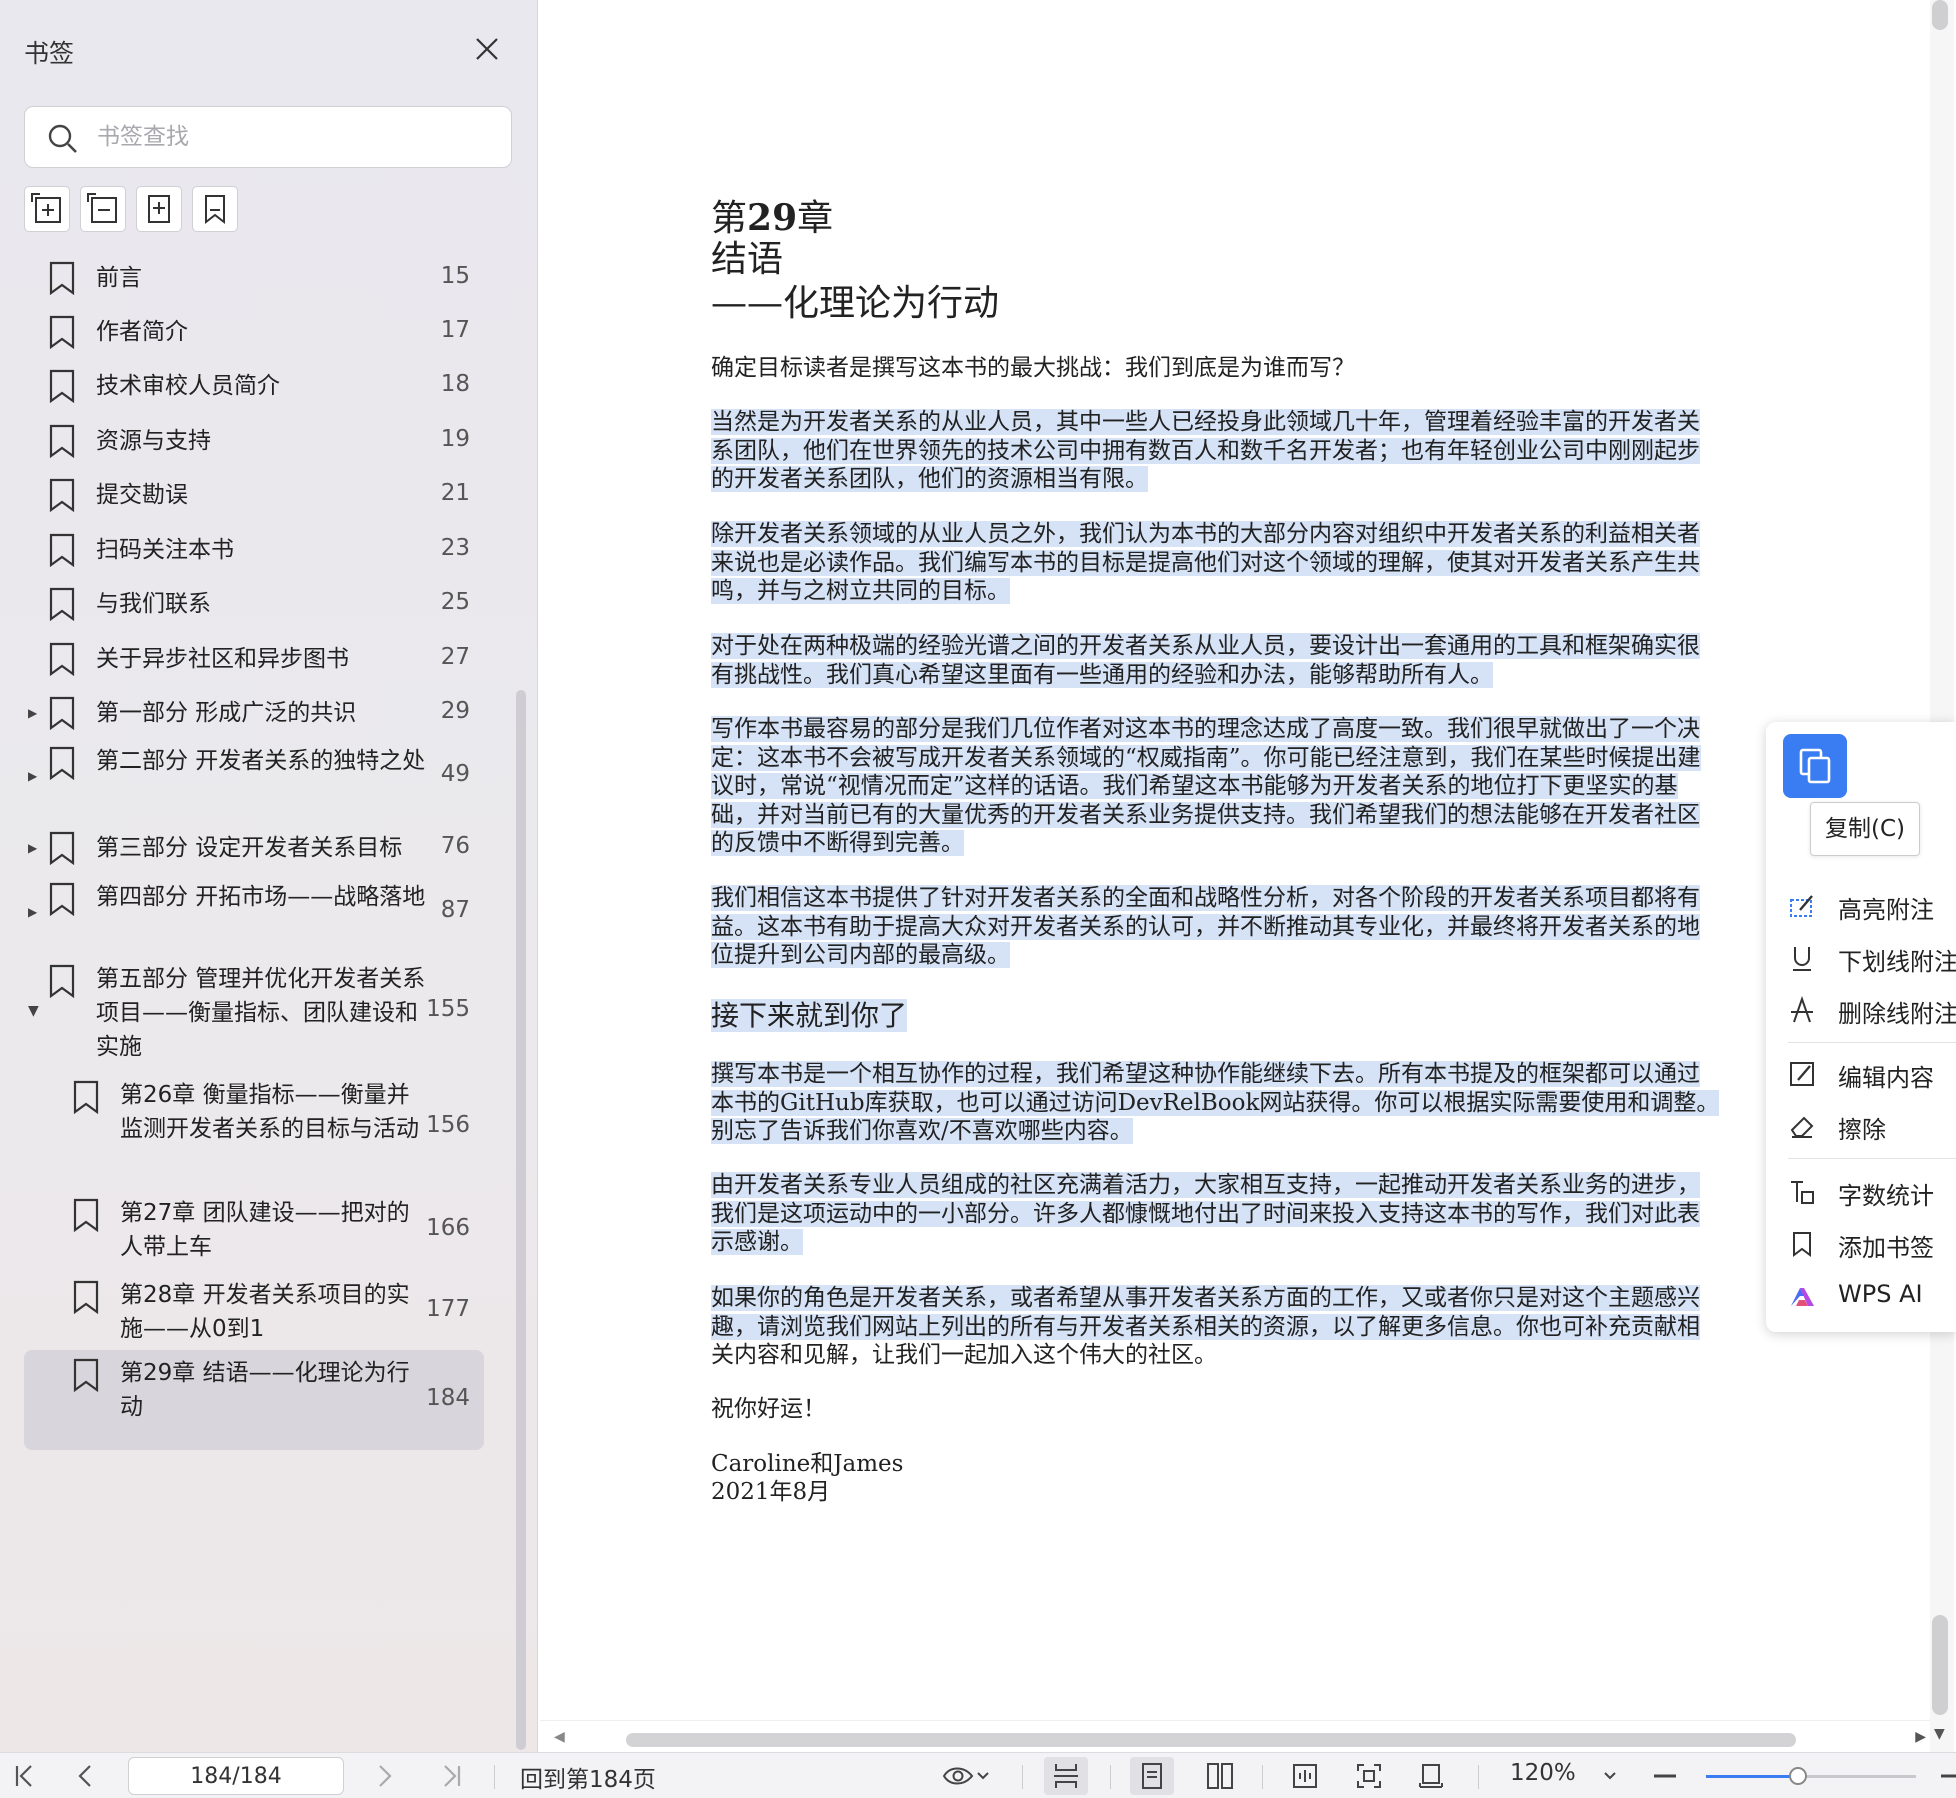 Image resolution: width=1956 pixels, height=1798 pixels. I want to click on collapse-all-button, so click(103, 209).